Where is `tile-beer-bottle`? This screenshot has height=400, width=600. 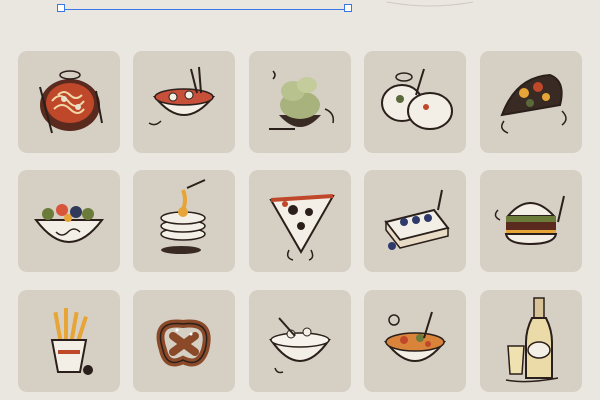
tile-beer-bottle is located at coordinates (531, 341).